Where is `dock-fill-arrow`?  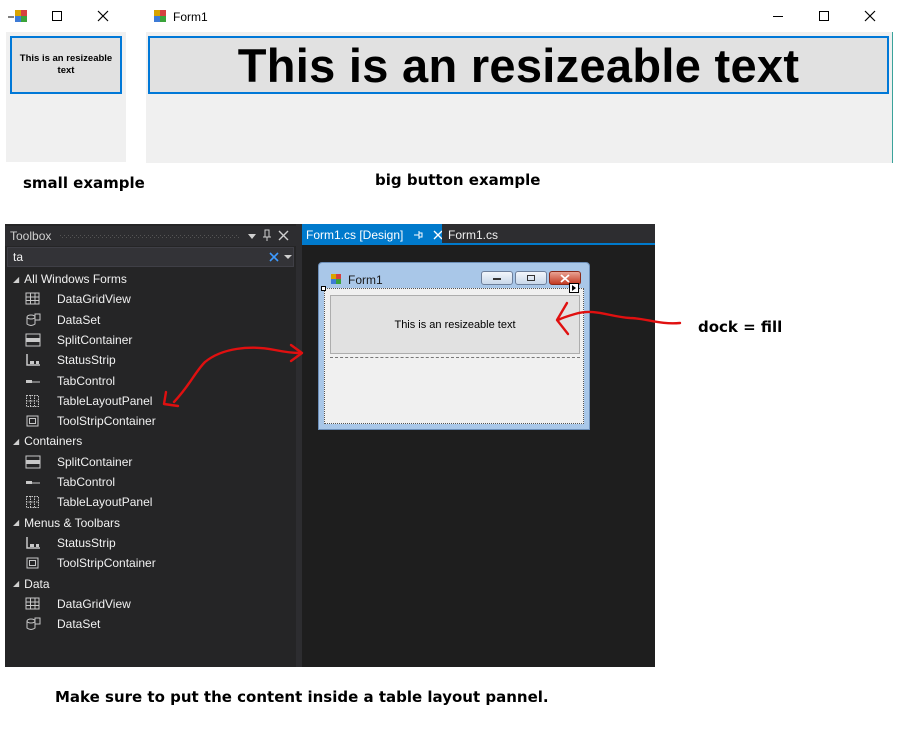 dock-fill-arrow is located at coordinates (619, 317).